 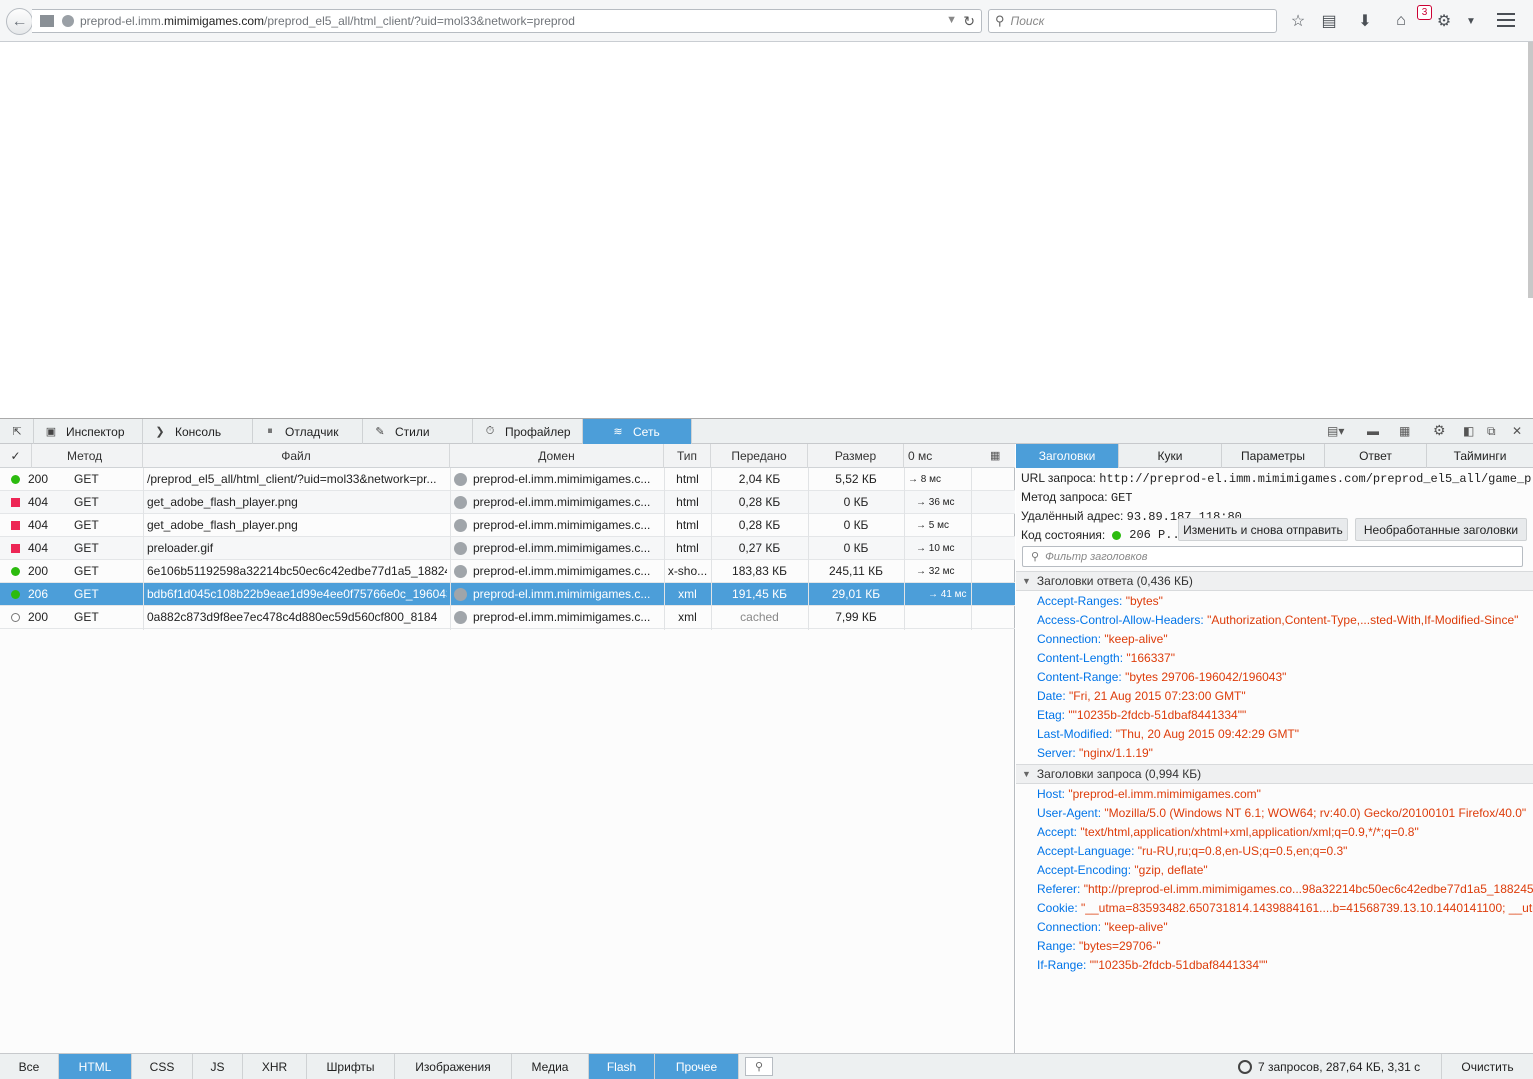 What do you see at coordinates (275, 1066) in the screenshot?
I see `filter-xhr: XHR` at bounding box center [275, 1066].